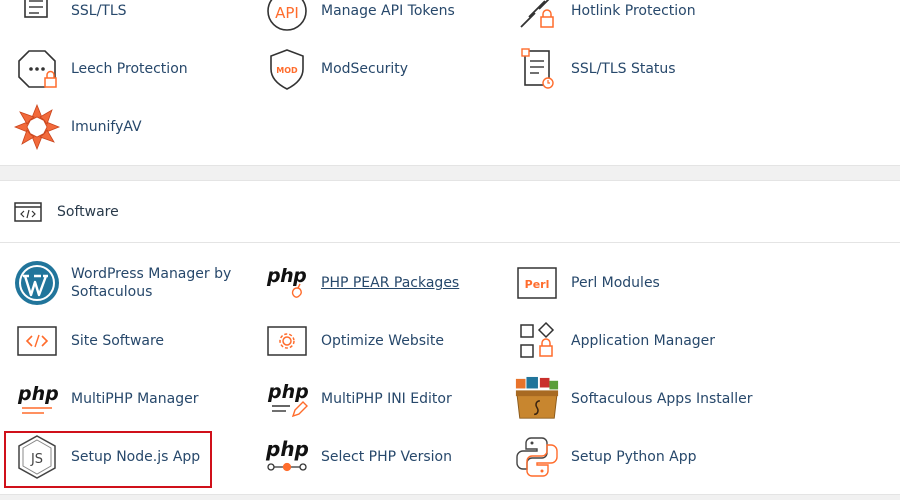  I want to click on ssl-tls-link: SSL/TLS, so click(70, 17).